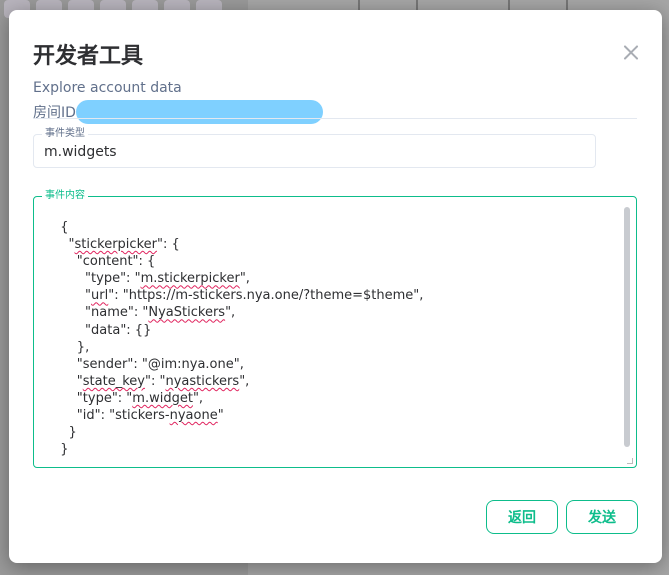 This screenshot has height=575, width=669. What do you see at coordinates (148, 364) in the screenshot?
I see `code-text: "sender": "@im:nya.one",` at bounding box center [148, 364].